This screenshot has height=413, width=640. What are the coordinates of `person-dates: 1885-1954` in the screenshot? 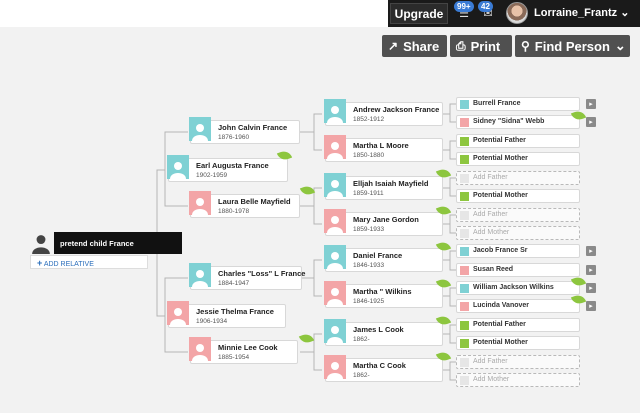 It's located at (234, 357).